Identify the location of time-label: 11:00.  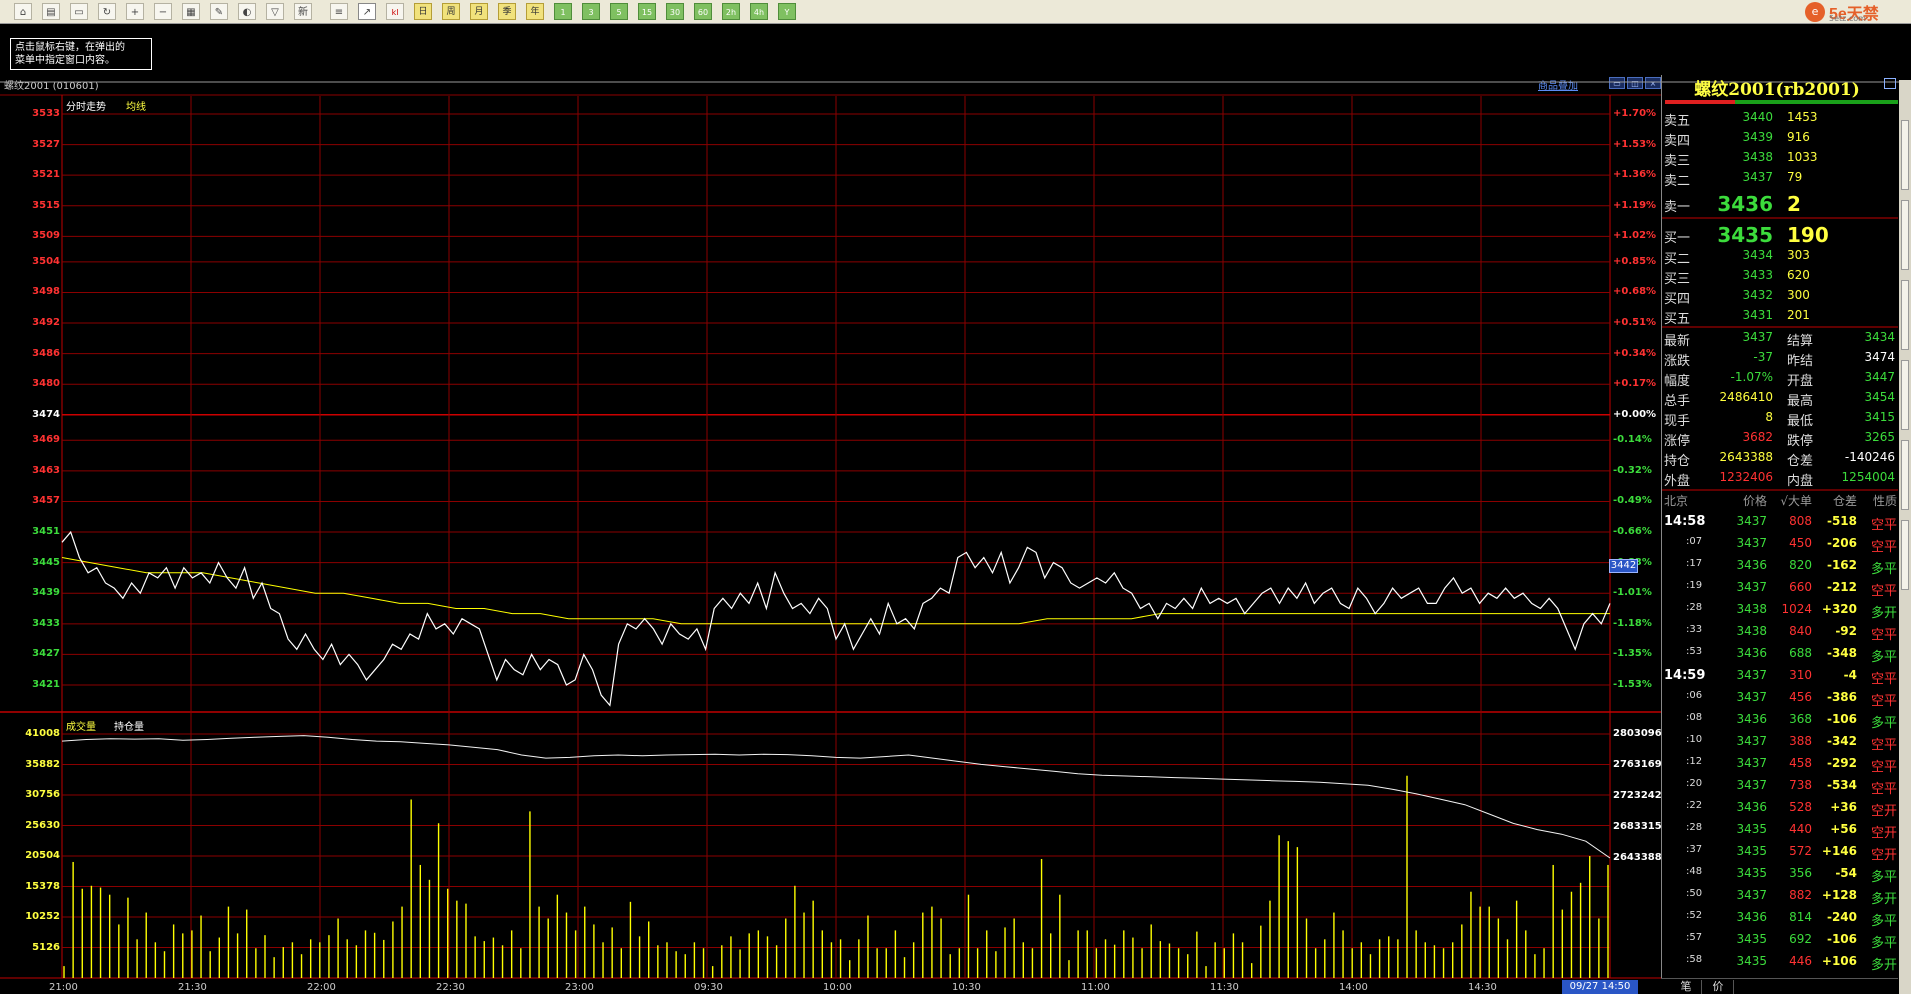
(1095, 987).